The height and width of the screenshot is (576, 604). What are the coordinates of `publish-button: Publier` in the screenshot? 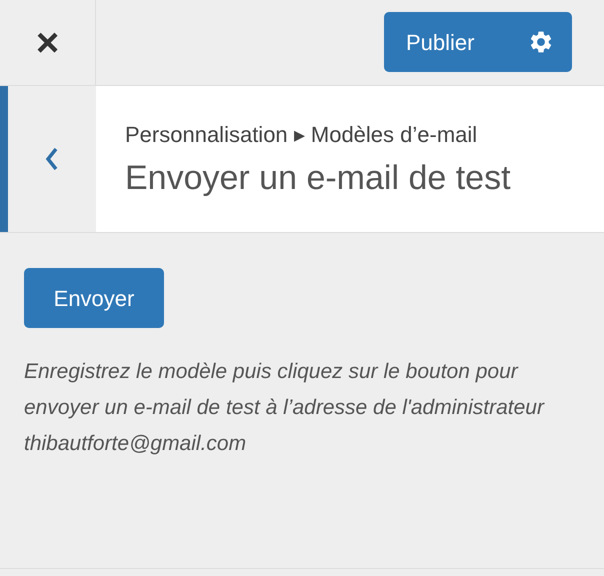 It's located at (478, 42).